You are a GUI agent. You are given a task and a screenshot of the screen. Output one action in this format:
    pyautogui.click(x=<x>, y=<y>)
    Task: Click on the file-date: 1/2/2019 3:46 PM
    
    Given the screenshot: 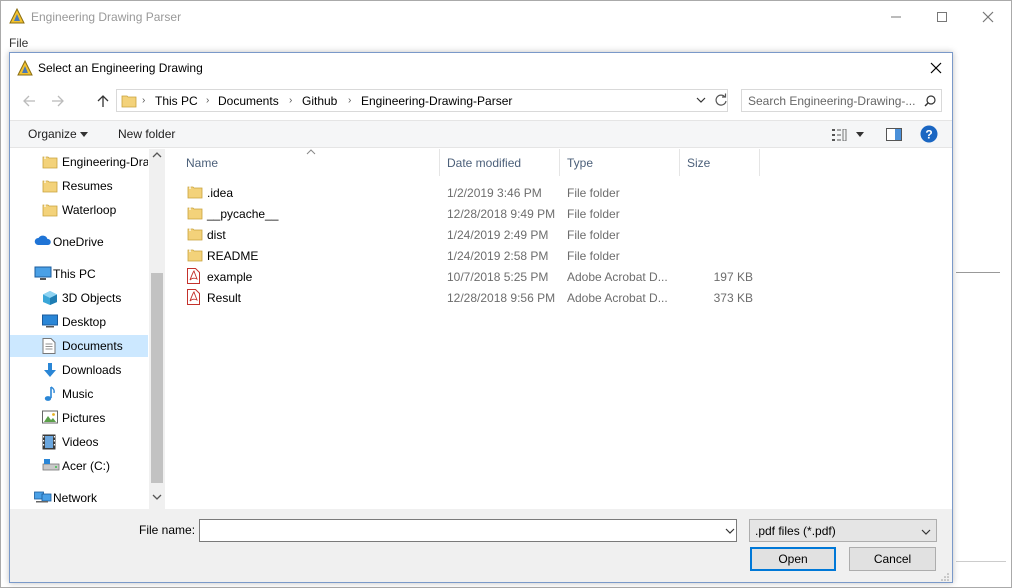 What is the action you would take?
    pyautogui.click(x=494, y=193)
    